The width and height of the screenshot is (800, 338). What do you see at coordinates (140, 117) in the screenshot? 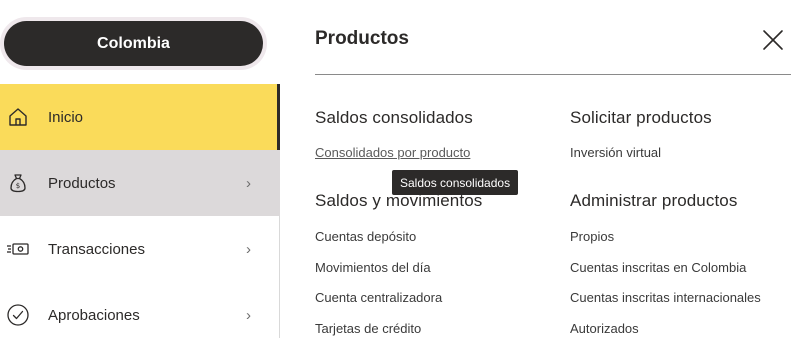
I see `sidebar-item-inicio: Inicio` at bounding box center [140, 117].